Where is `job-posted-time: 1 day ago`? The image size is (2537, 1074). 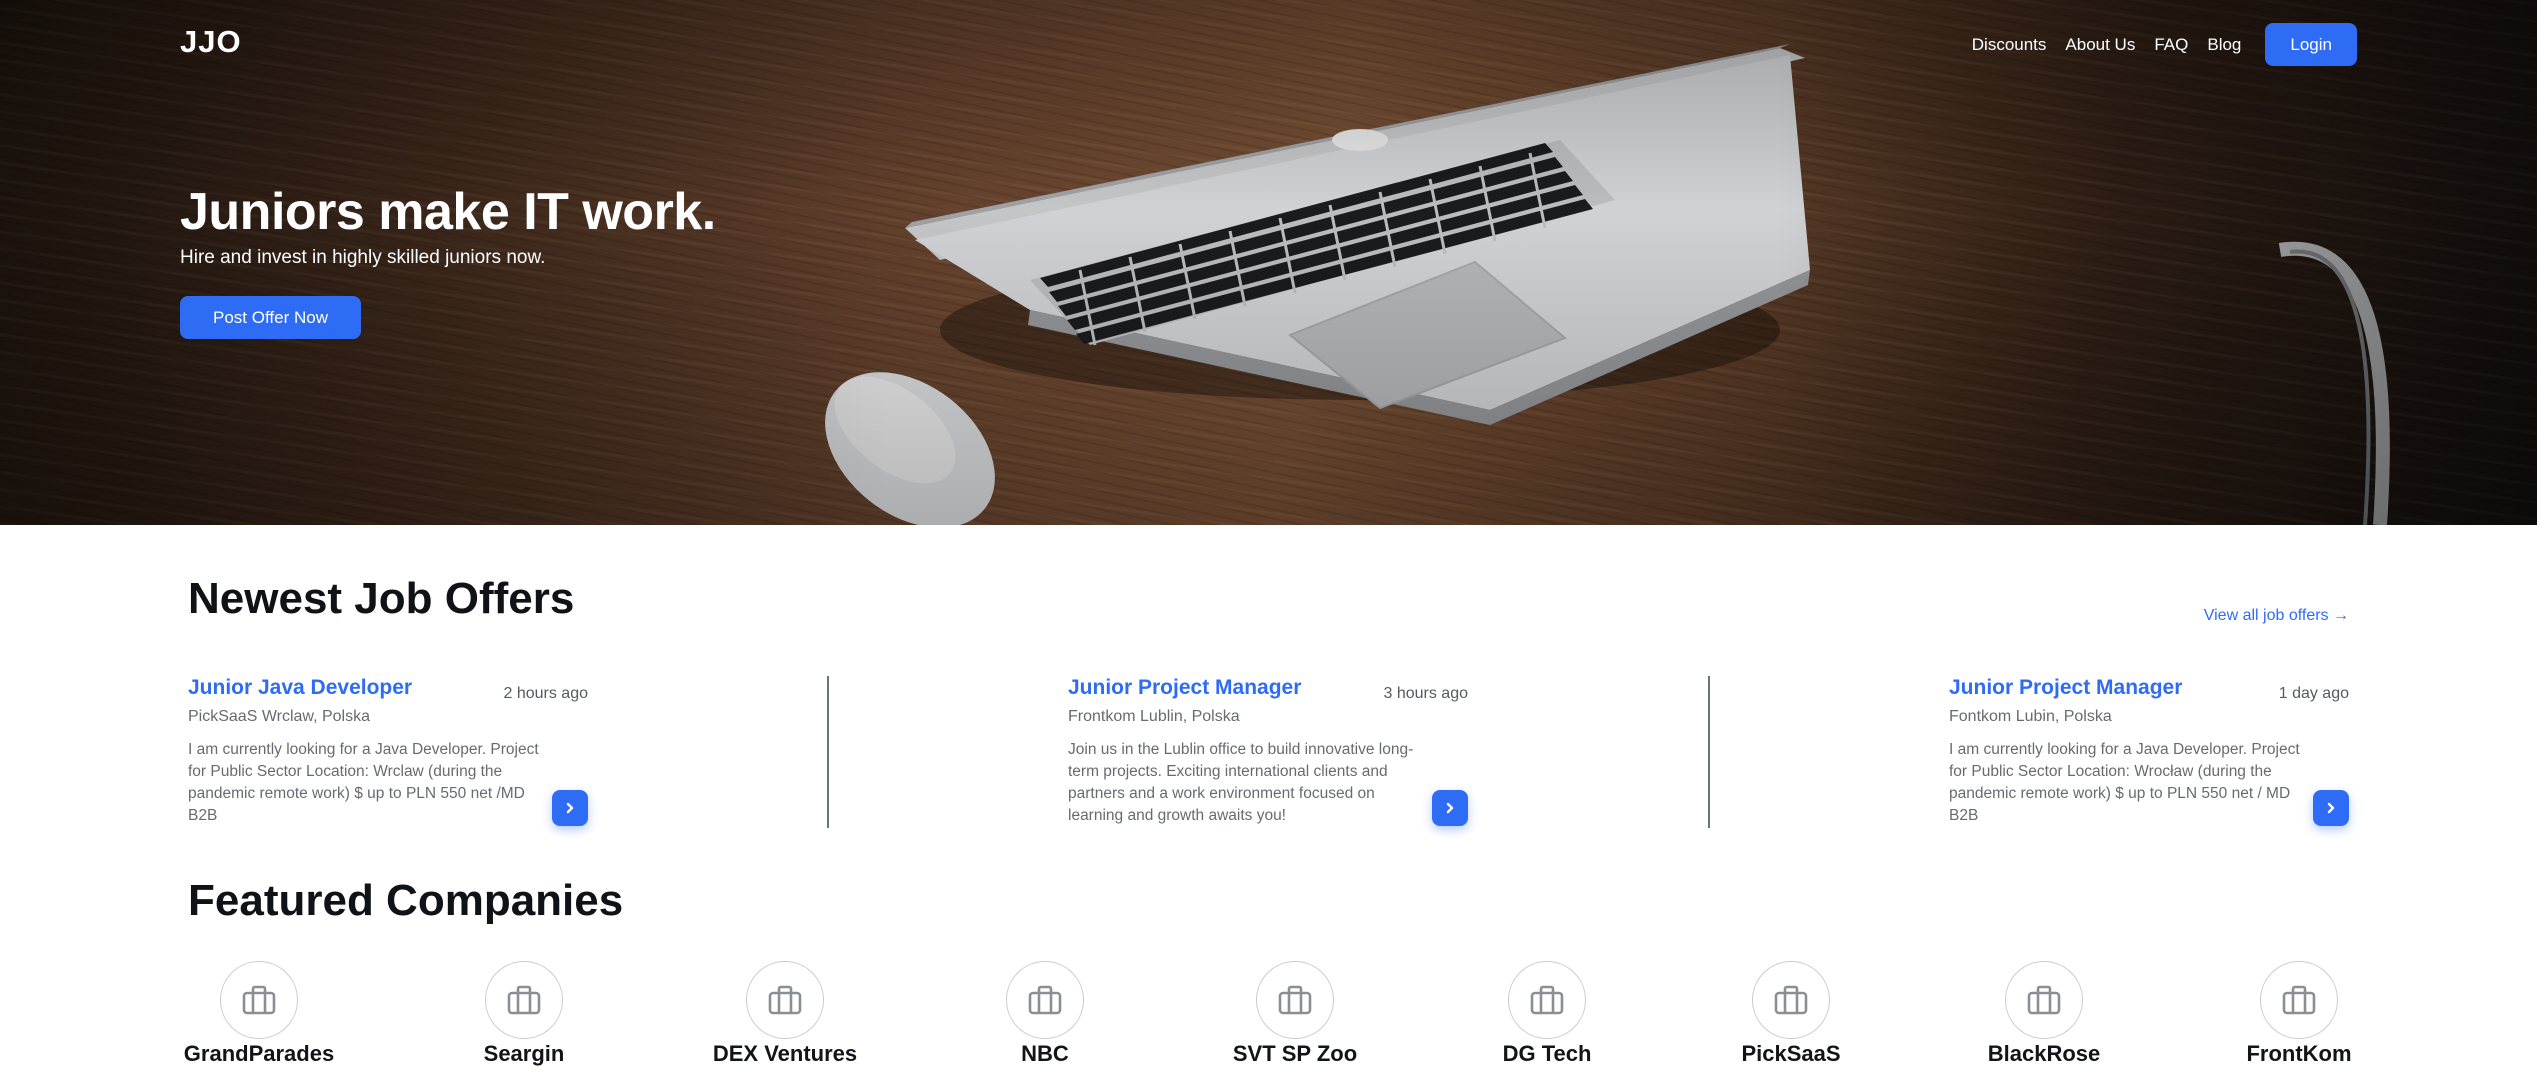 job-posted-time: 1 day ago is located at coordinates (2313, 693).